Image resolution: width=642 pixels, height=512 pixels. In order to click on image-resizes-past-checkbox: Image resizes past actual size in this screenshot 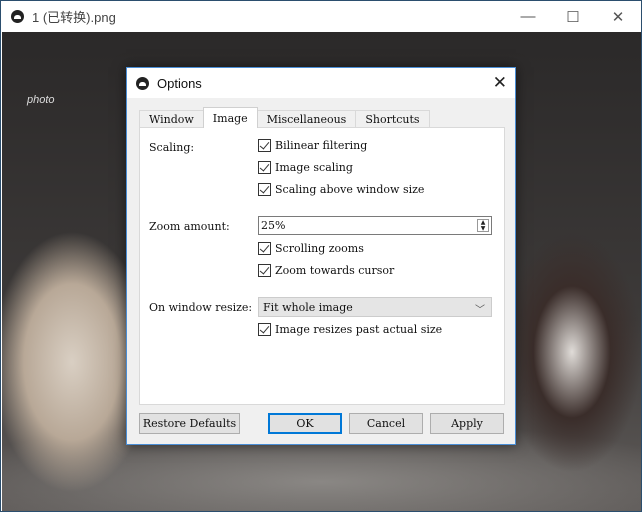, I will do `click(350, 329)`.